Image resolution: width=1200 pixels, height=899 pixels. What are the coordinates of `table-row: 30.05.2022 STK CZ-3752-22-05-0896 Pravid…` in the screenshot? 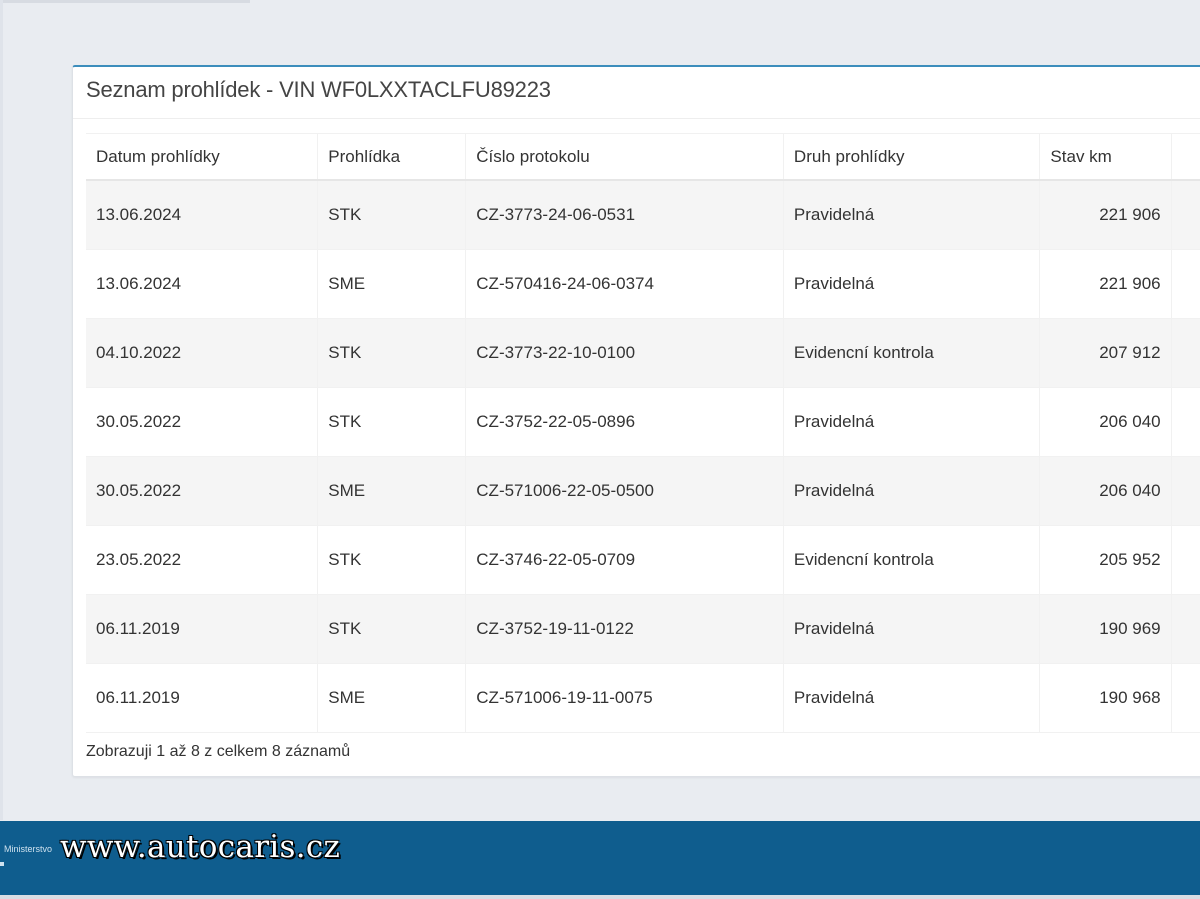 It's located at (643, 422).